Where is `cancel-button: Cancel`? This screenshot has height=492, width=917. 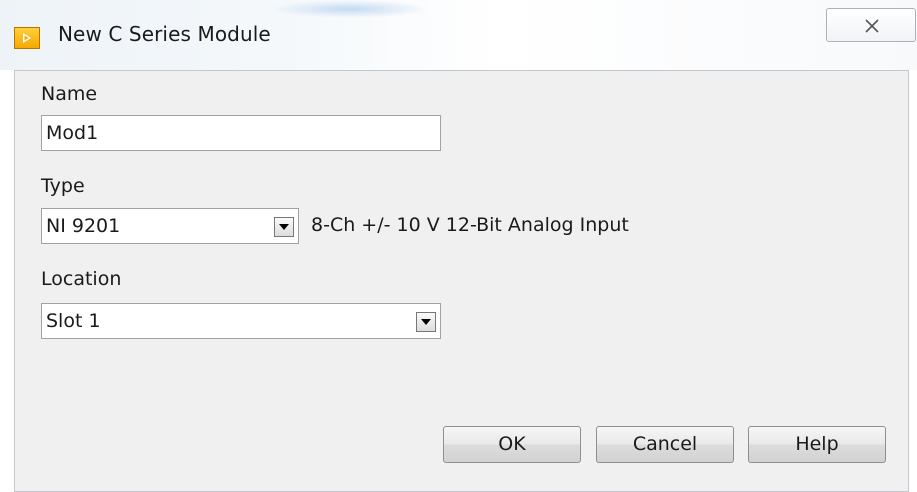 cancel-button: Cancel is located at coordinates (665, 444).